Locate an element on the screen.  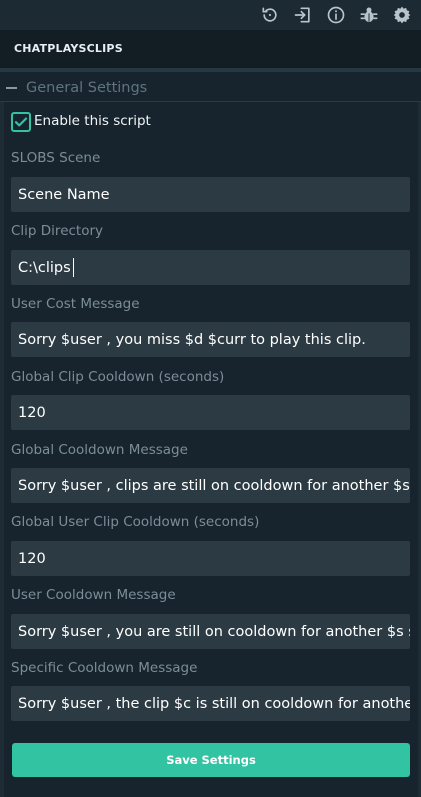
user-cost-message-field is located at coordinates (210, 339).